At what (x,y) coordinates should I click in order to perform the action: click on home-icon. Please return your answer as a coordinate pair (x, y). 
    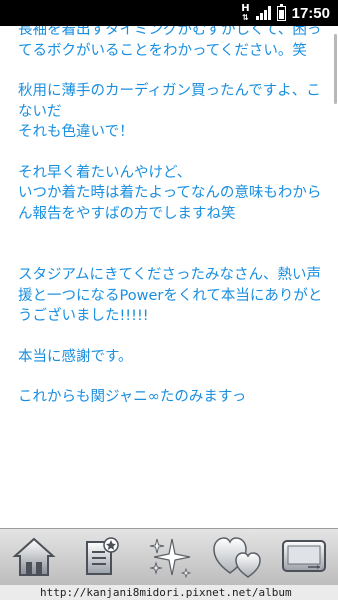
    Looking at the image, I should click on (34, 556).